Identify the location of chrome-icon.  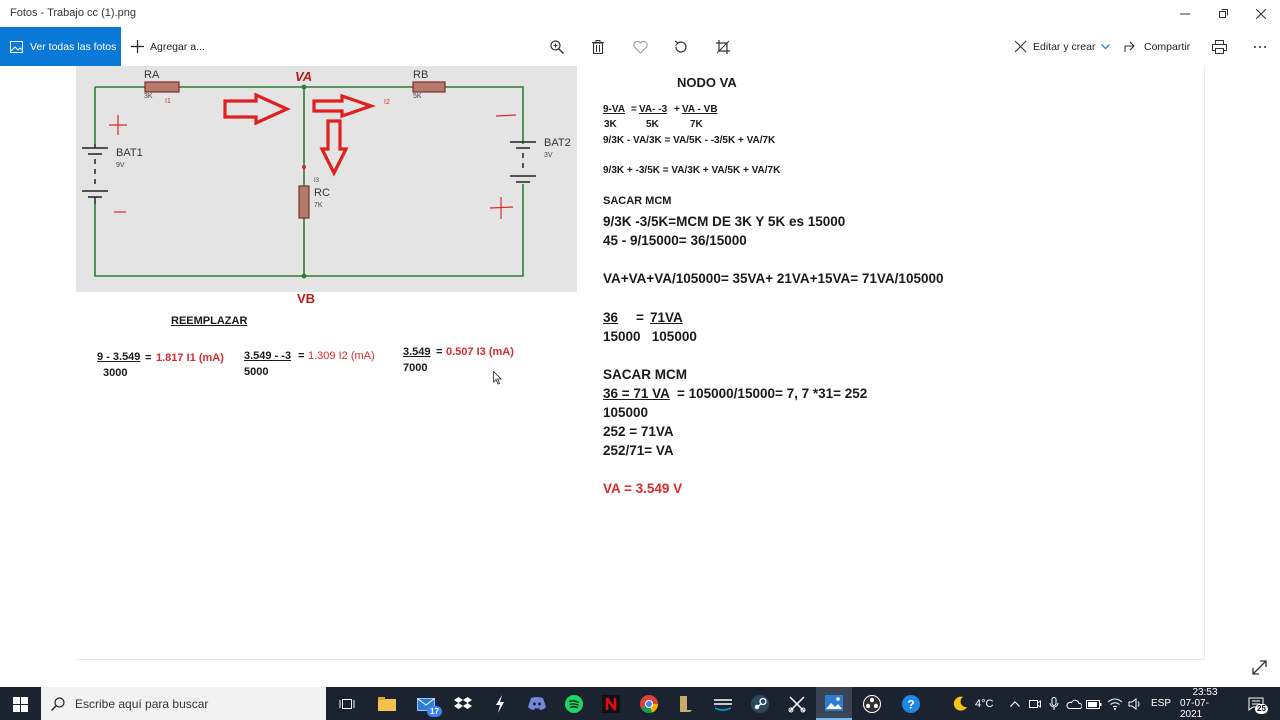
(649, 704).